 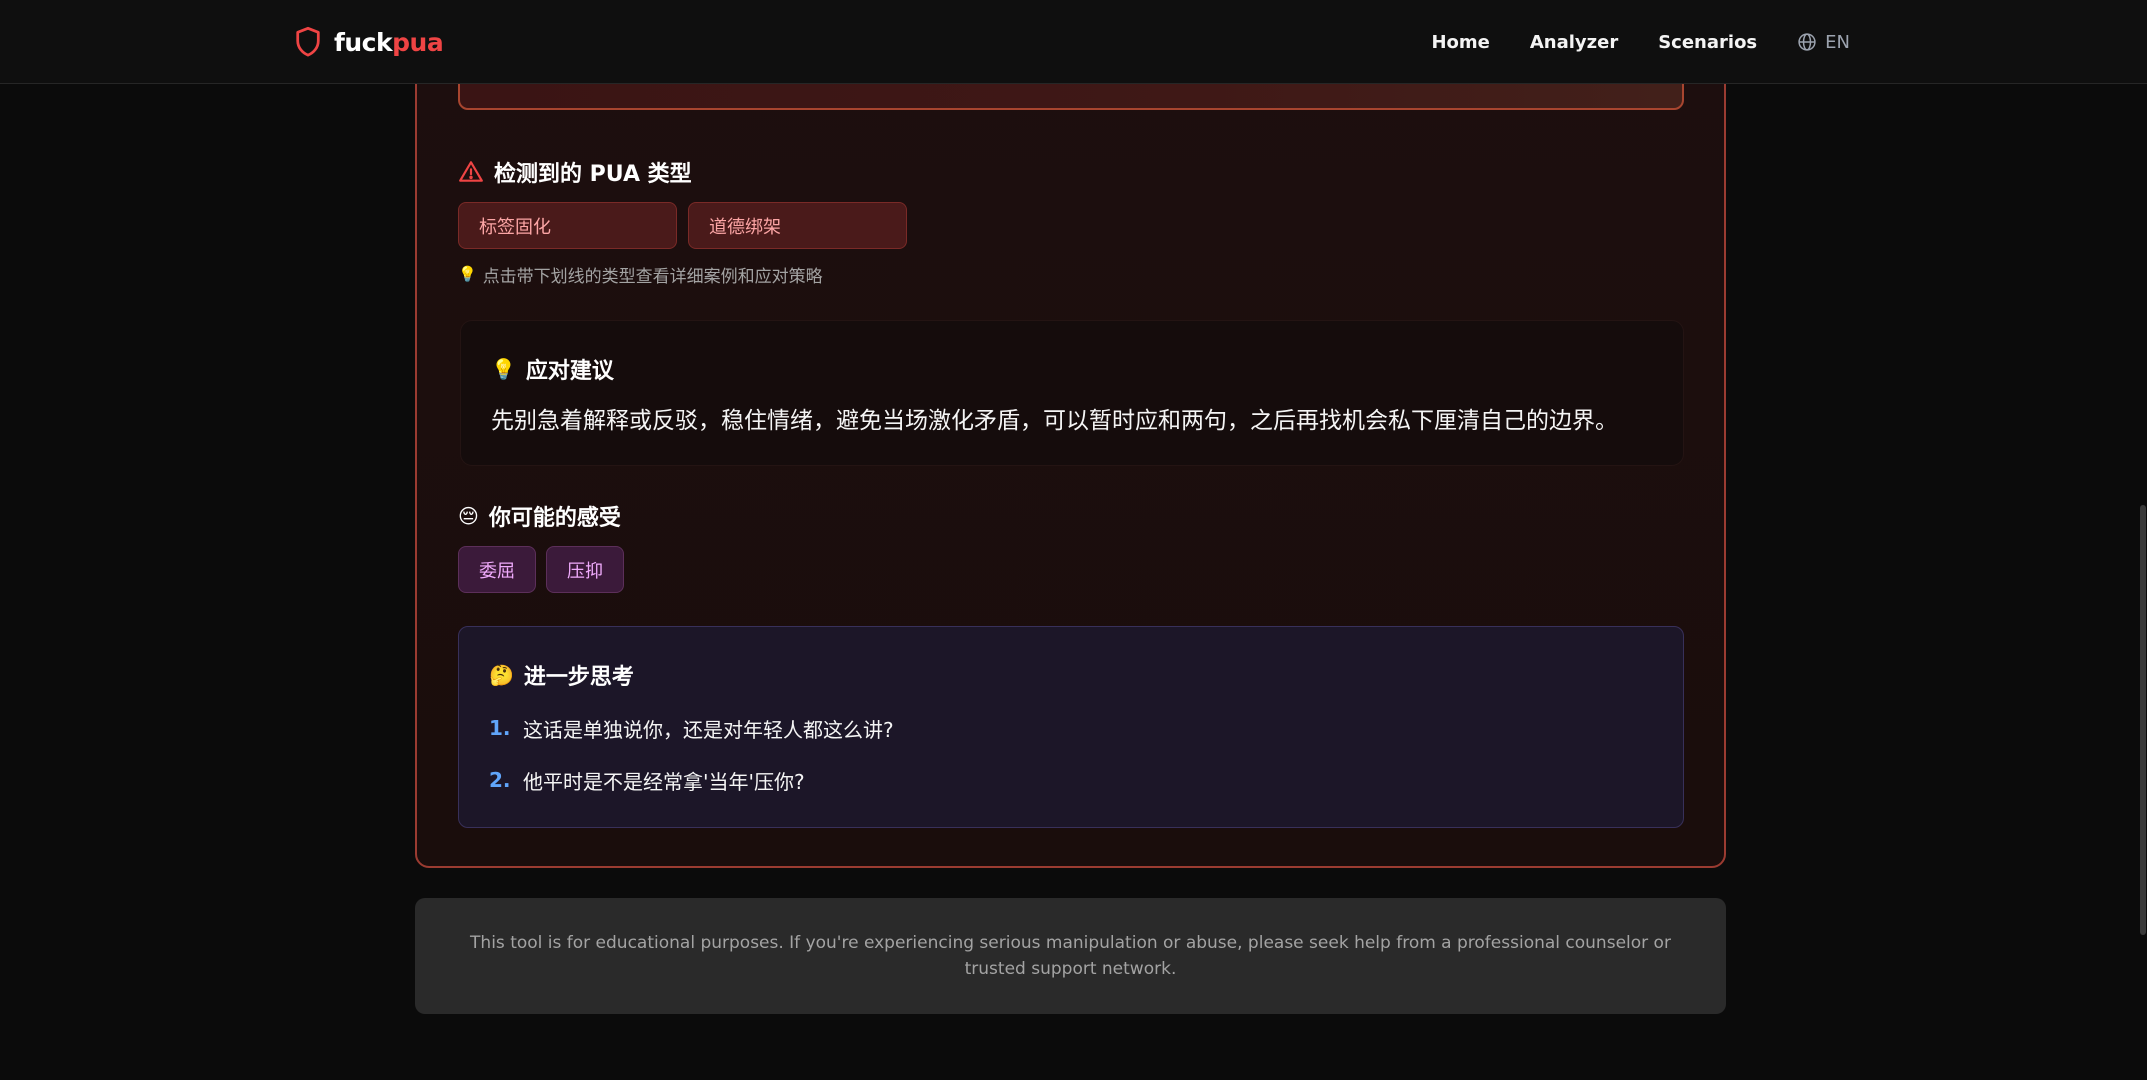 I want to click on brand-name-part2: pua, so click(x=418, y=42).